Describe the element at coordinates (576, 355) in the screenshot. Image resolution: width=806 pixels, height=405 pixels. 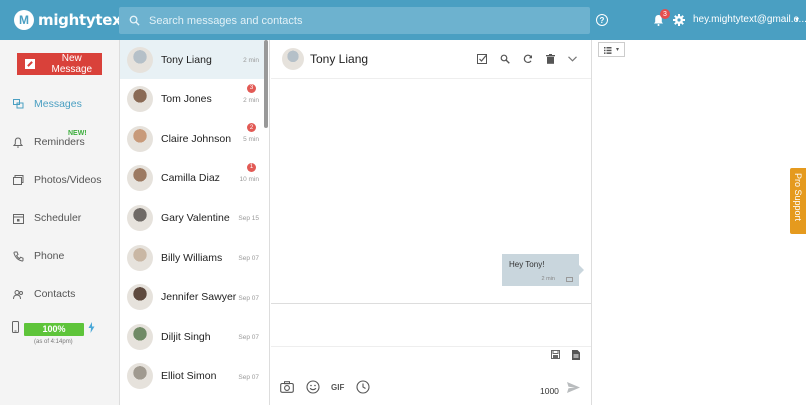
I see `template-document-icon` at that location.